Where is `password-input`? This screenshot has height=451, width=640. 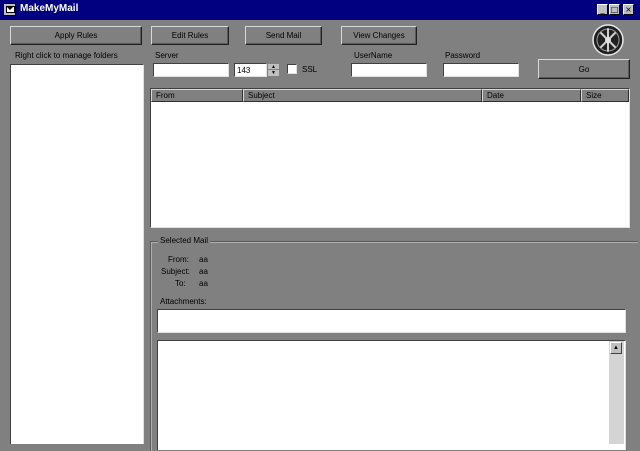 password-input is located at coordinates (481, 70).